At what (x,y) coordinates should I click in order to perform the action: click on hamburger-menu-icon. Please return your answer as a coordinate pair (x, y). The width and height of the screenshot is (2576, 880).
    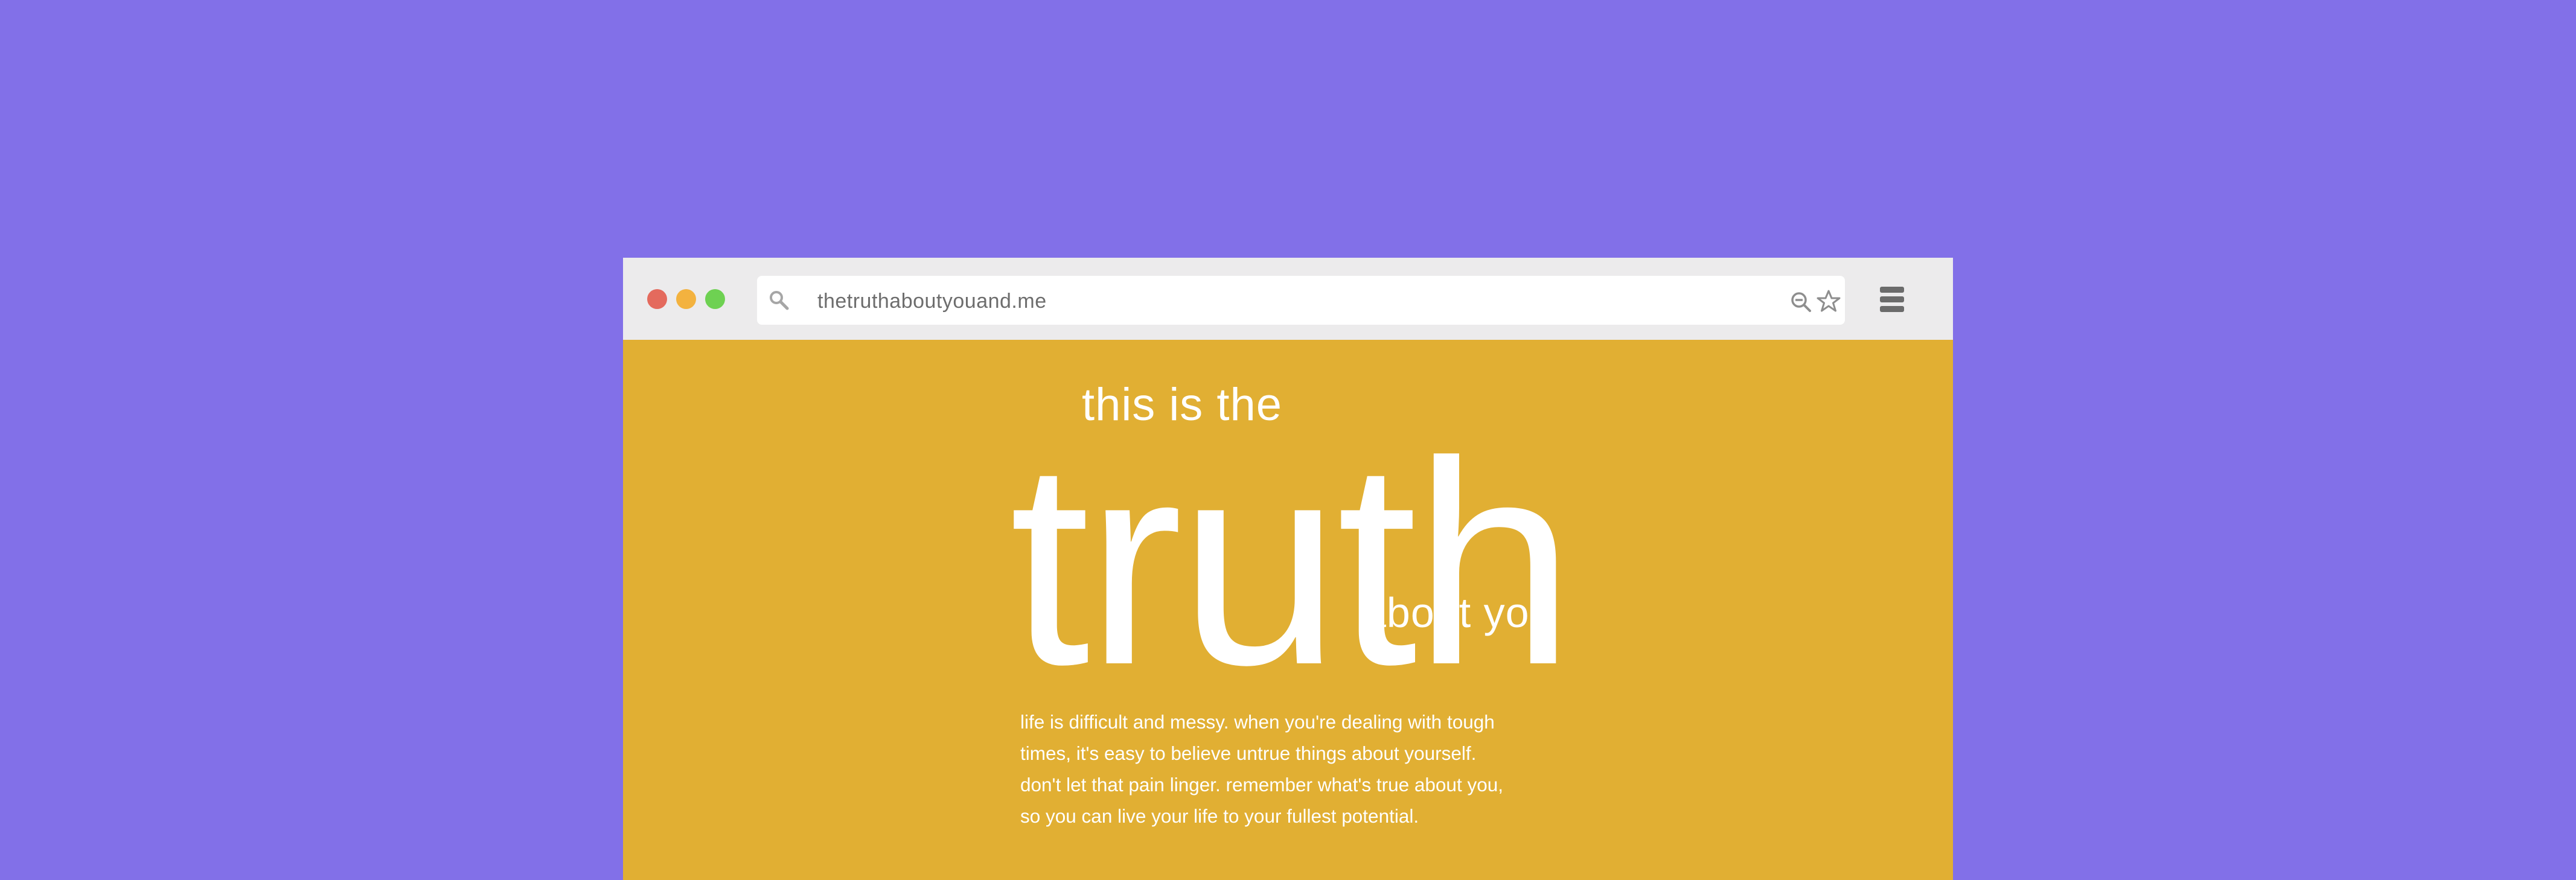
    Looking at the image, I should click on (1892, 299).